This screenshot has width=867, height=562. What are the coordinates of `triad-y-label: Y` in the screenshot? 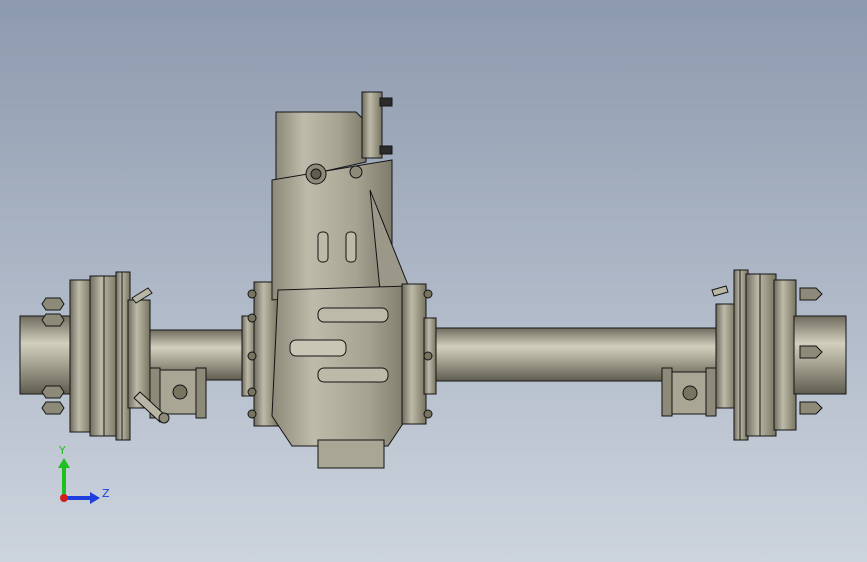 It's located at (62, 450).